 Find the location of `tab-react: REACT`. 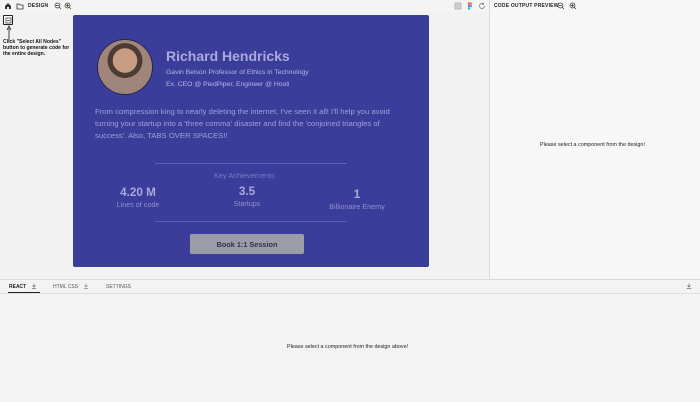

tab-react: REACT is located at coordinates (17, 287).